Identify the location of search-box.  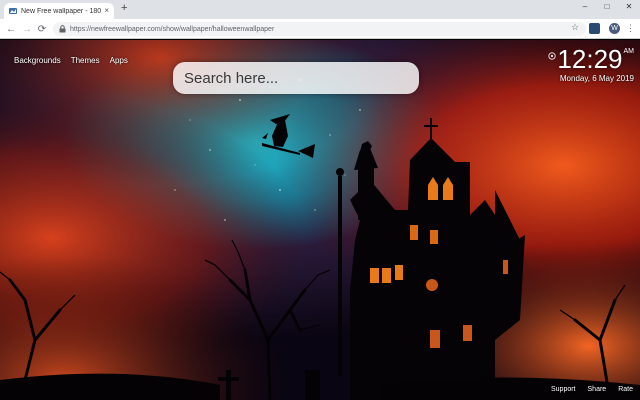
(296, 78).